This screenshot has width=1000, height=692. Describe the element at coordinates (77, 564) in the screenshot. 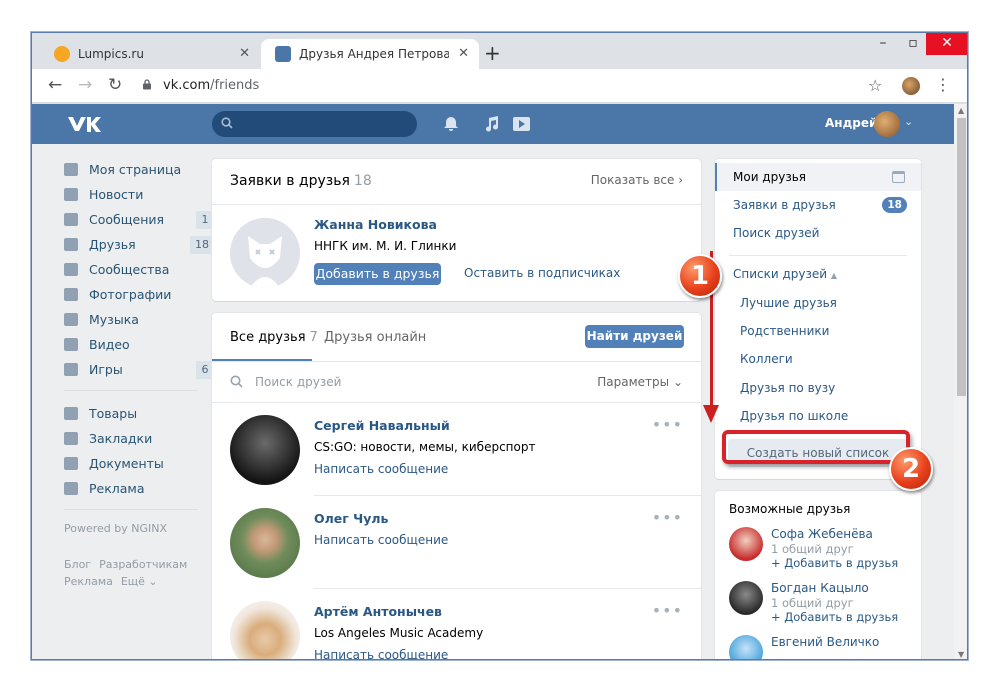

I see `footer-link-blog: Блог` at that location.